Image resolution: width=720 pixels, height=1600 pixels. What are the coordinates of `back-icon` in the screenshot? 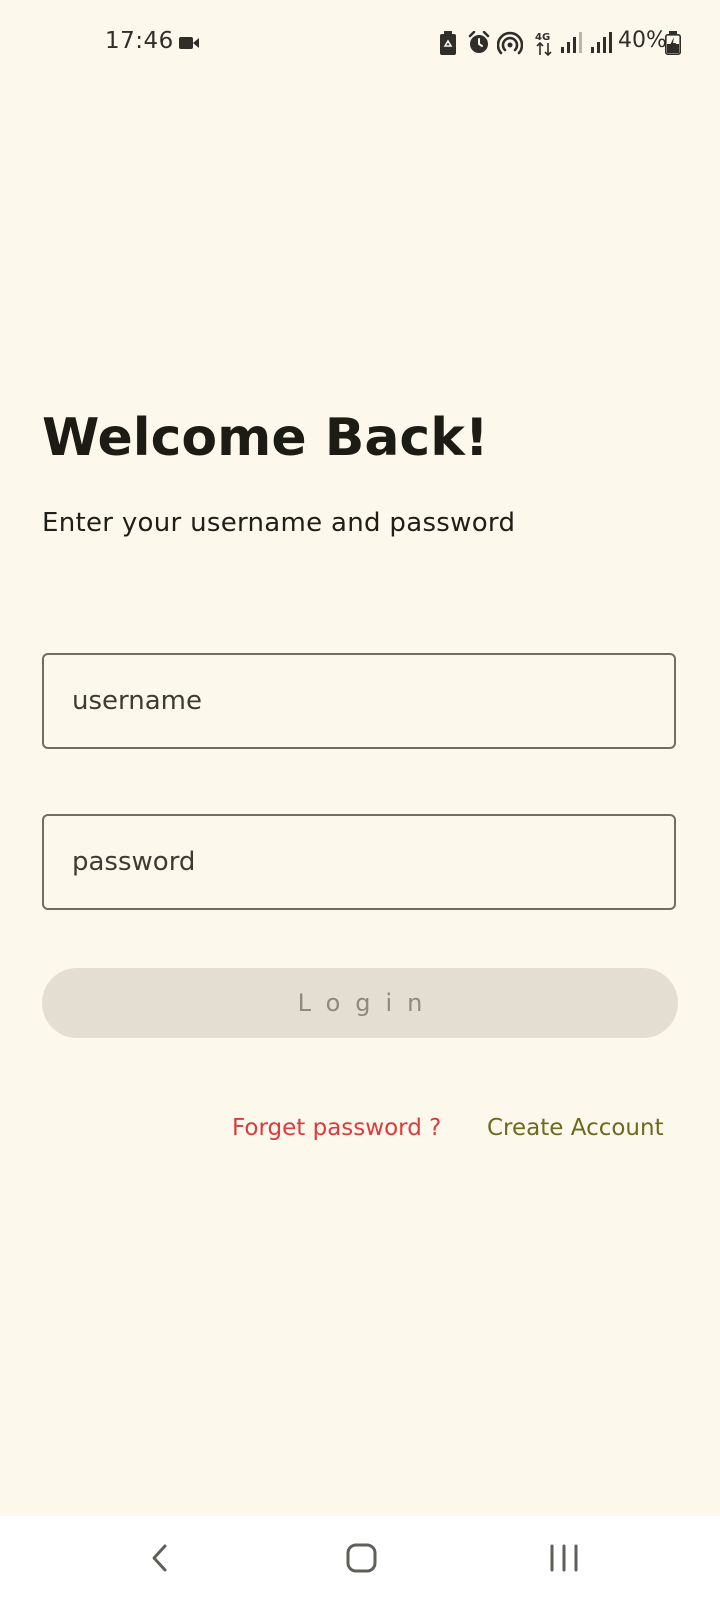 It's located at (159, 1558).